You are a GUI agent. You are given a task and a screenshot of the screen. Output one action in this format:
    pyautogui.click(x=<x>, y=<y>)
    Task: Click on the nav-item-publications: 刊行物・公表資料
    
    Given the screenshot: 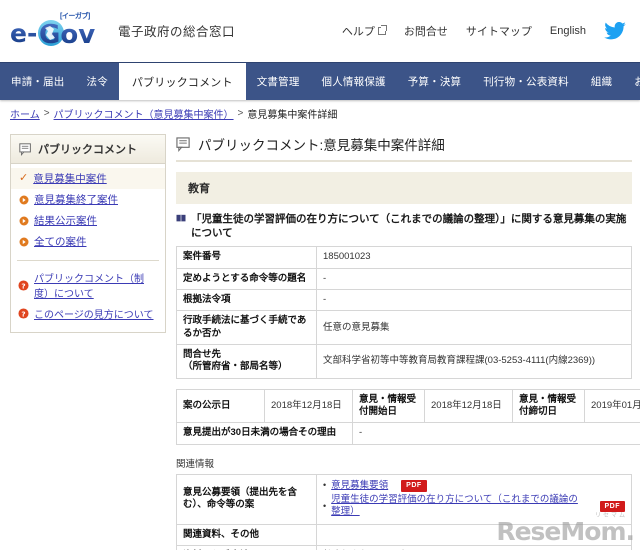 What is the action you would take?
    pyautogui.click(x=526, y=81)
    